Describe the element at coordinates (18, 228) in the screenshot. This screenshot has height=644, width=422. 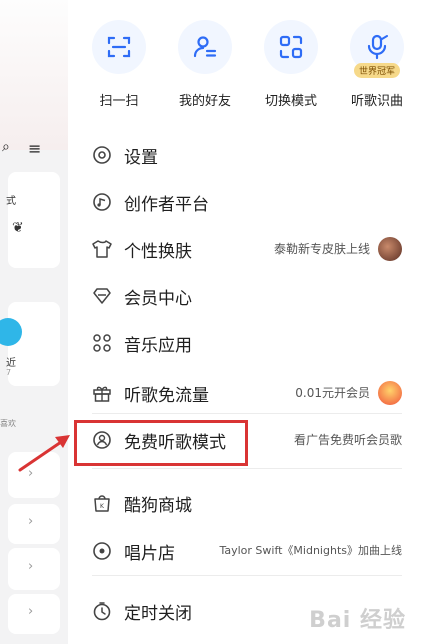
I see `heart-icon: ❦` at that location.